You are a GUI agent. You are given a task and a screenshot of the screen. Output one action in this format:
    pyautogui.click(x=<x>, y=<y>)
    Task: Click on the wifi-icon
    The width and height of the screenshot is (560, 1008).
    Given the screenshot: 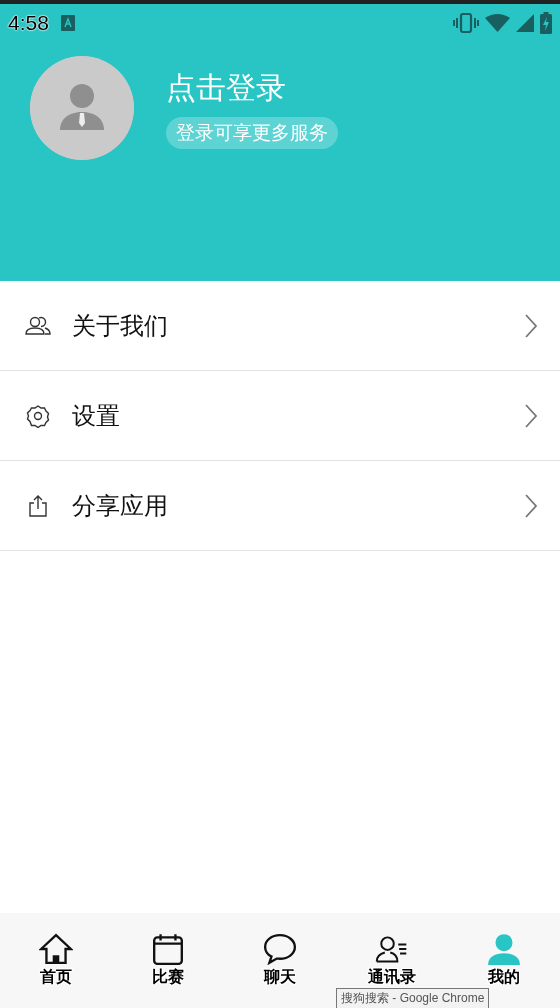 What is the action you would take?
    pyautogui.click(x=497, y=23)
    